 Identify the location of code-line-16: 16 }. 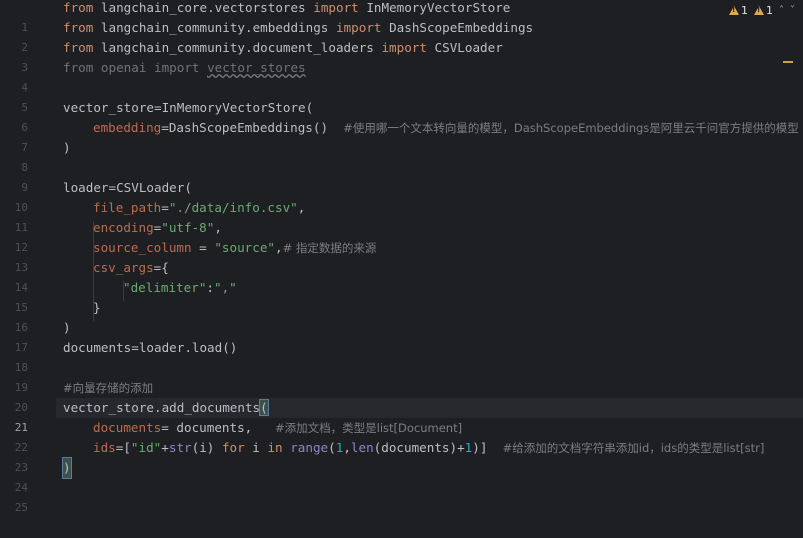
(409, 316).